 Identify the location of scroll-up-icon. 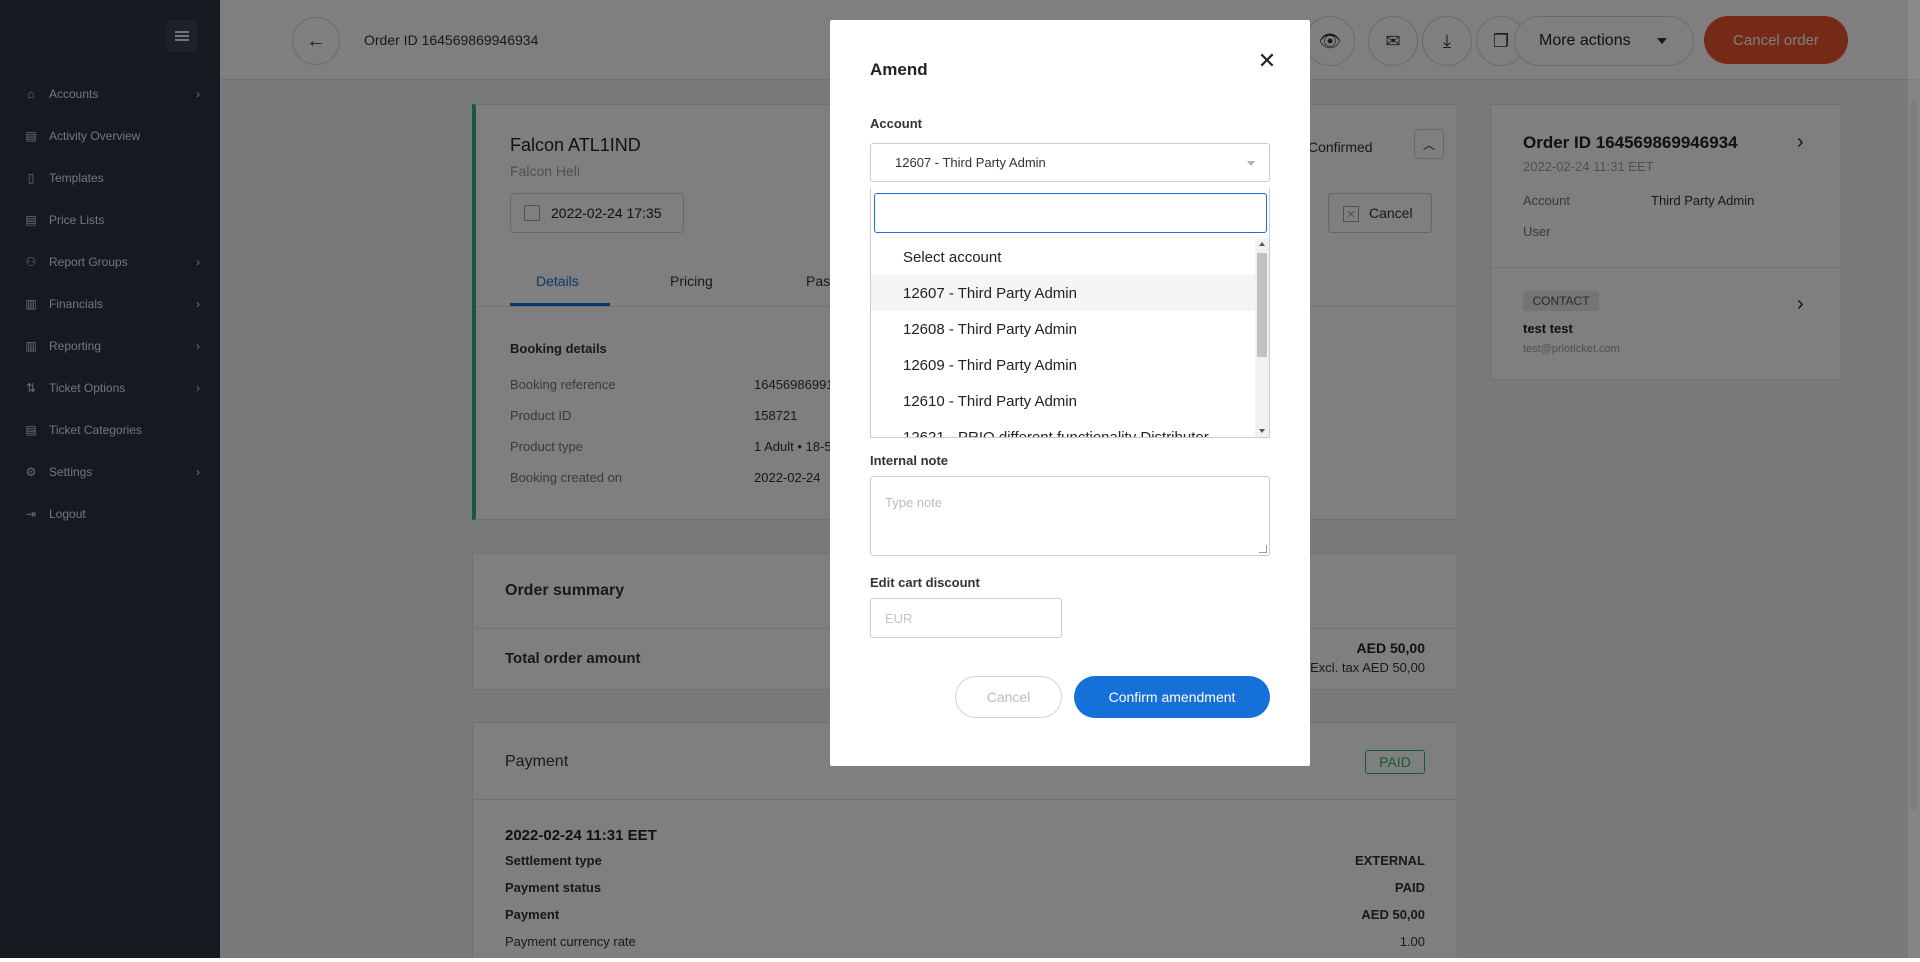
(1262, 244).